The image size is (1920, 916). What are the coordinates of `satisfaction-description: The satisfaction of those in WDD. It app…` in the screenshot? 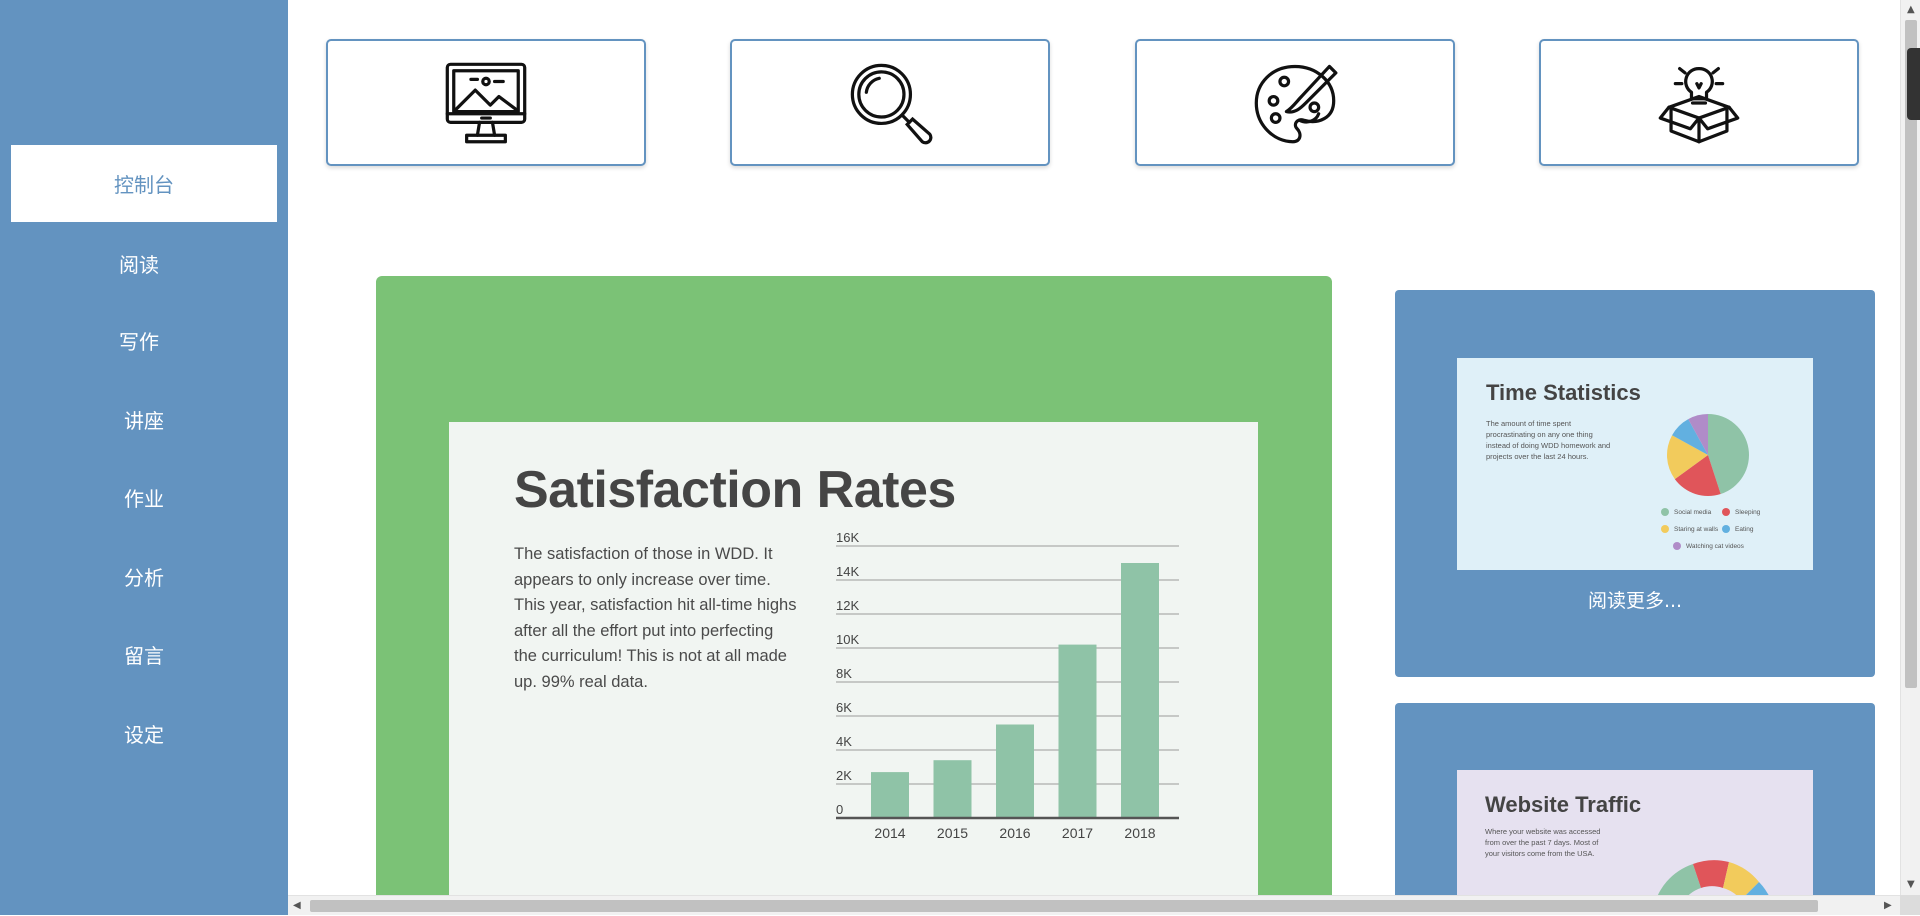 It's located at (655, 618).